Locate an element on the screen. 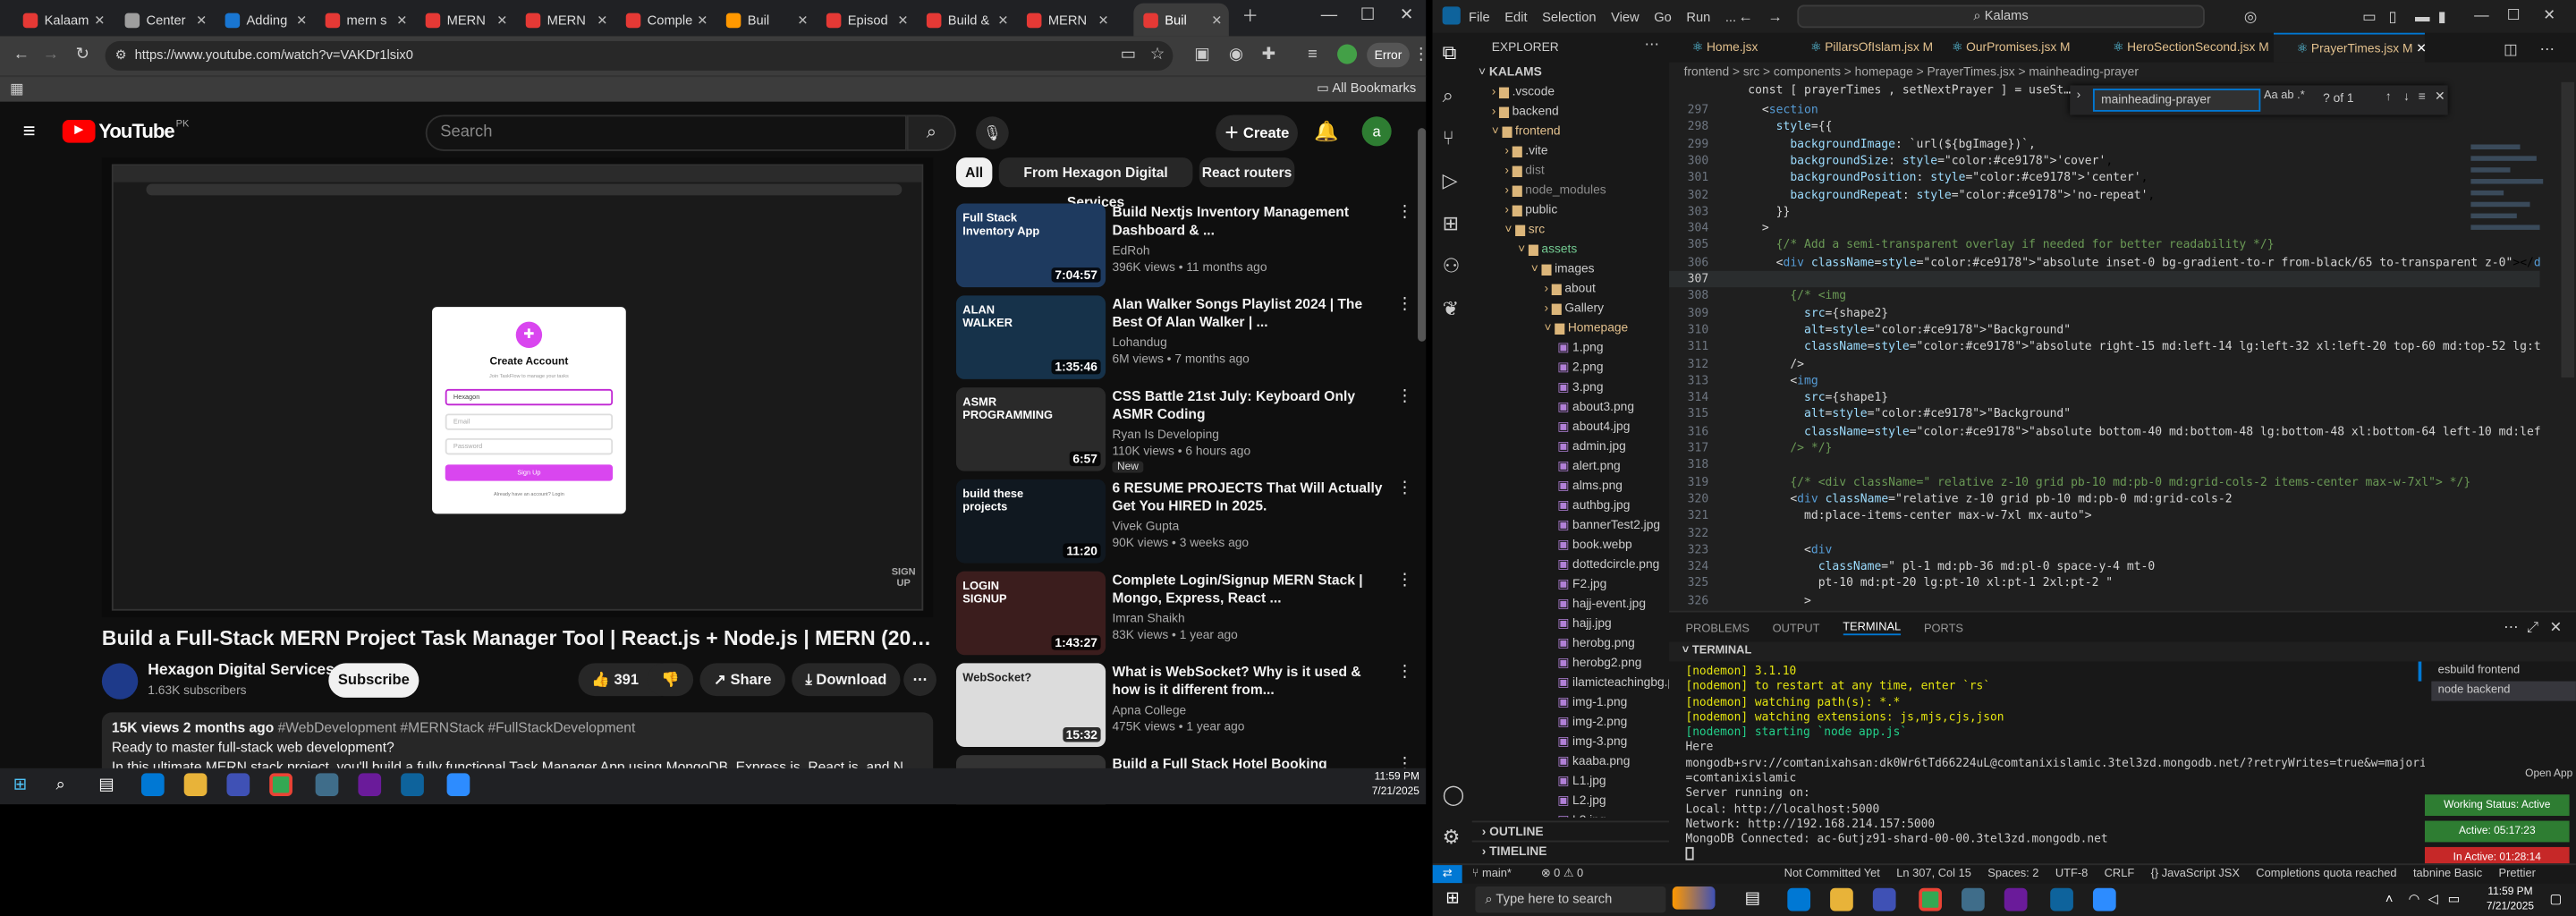  tree-file: ▣ hajj.jpg is located at coordinates (1613, 623).